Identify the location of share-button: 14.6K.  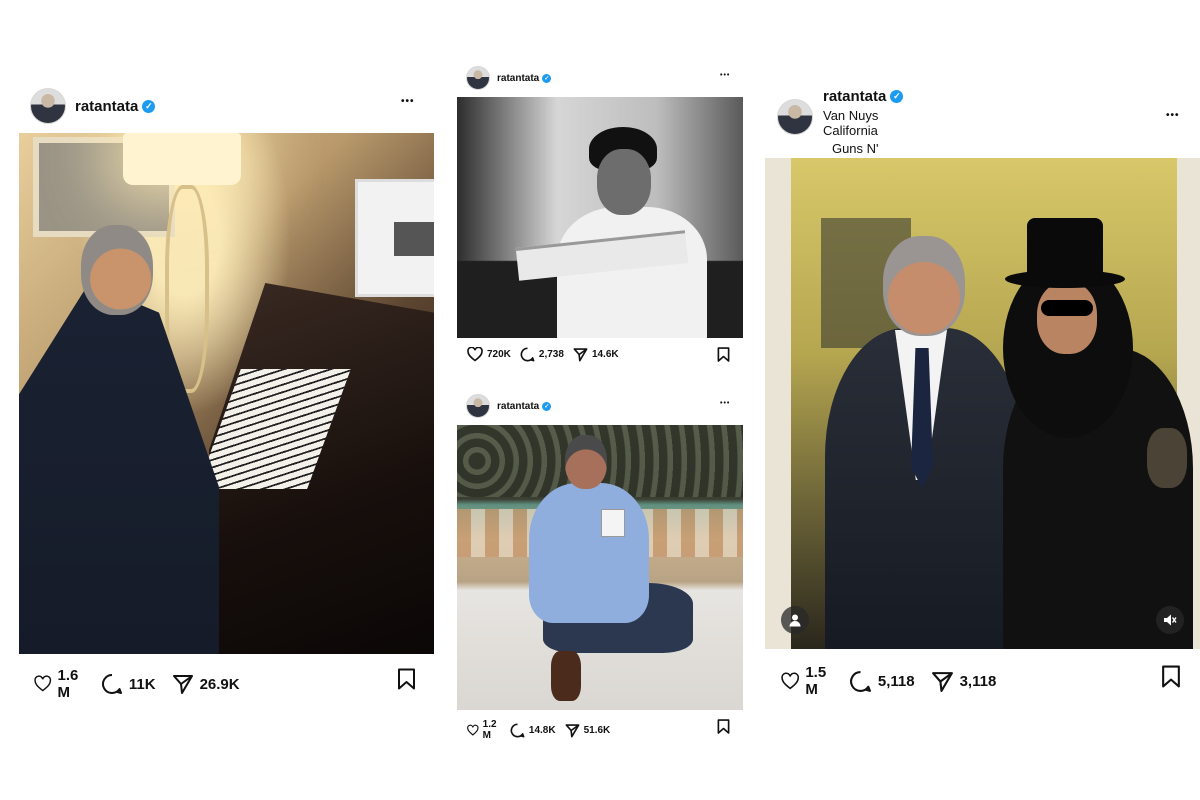
(596, 354).